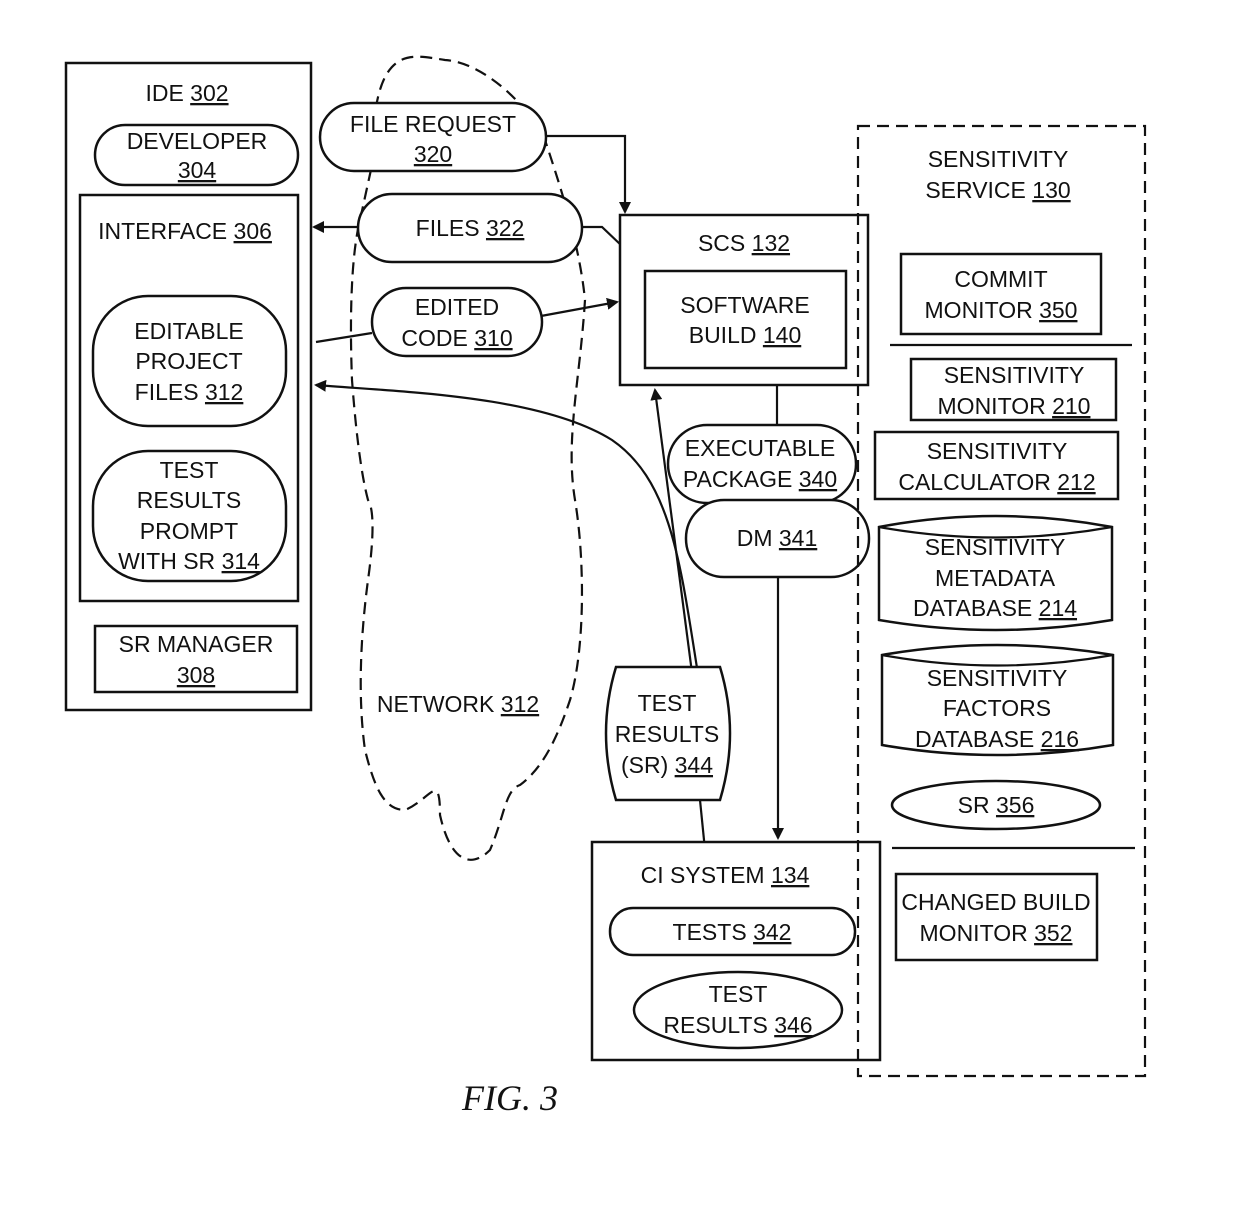  What do you see at coordinates (457, 307) in the screenshot?
I see `edited-code-line1: EDITED` at bounding box center [457, 307].